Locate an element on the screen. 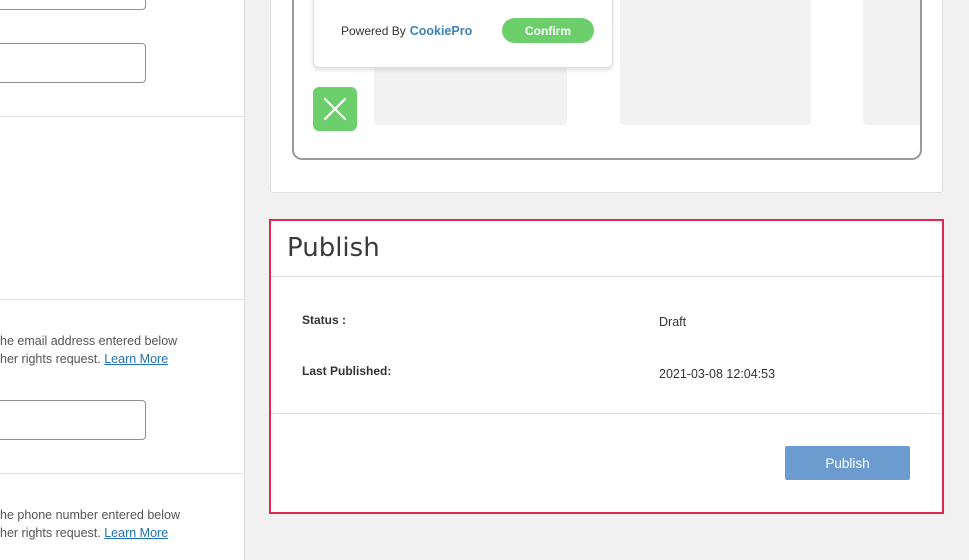  publish-title: Publish is located at coordinates (333, 248).